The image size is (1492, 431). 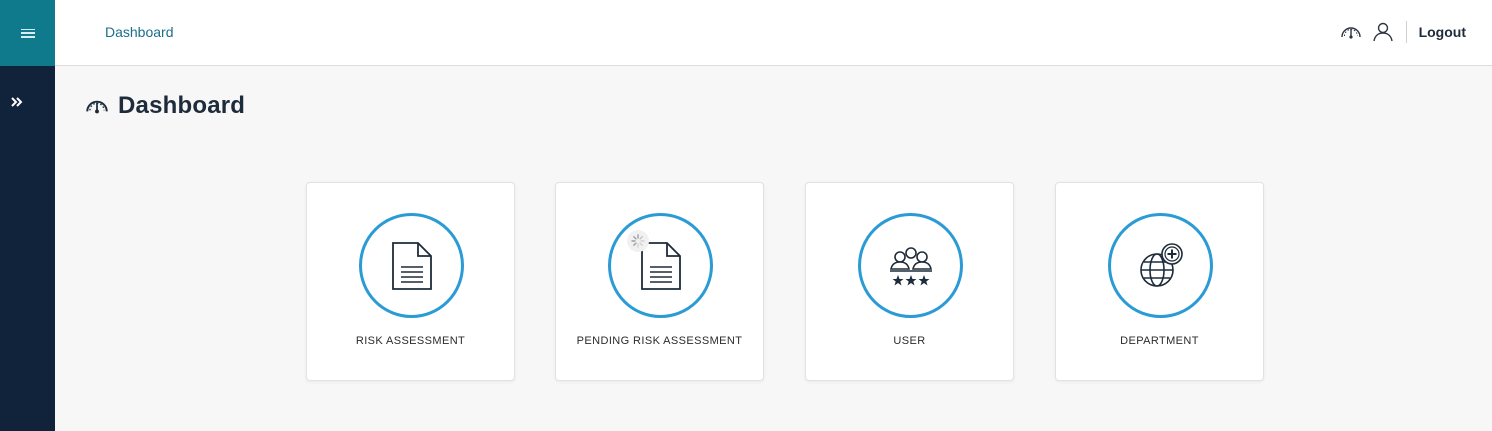 What do you see at coordinates (1406, 32) in the screenshot?
I see `header-divider` at bounding box center [1406, 32].